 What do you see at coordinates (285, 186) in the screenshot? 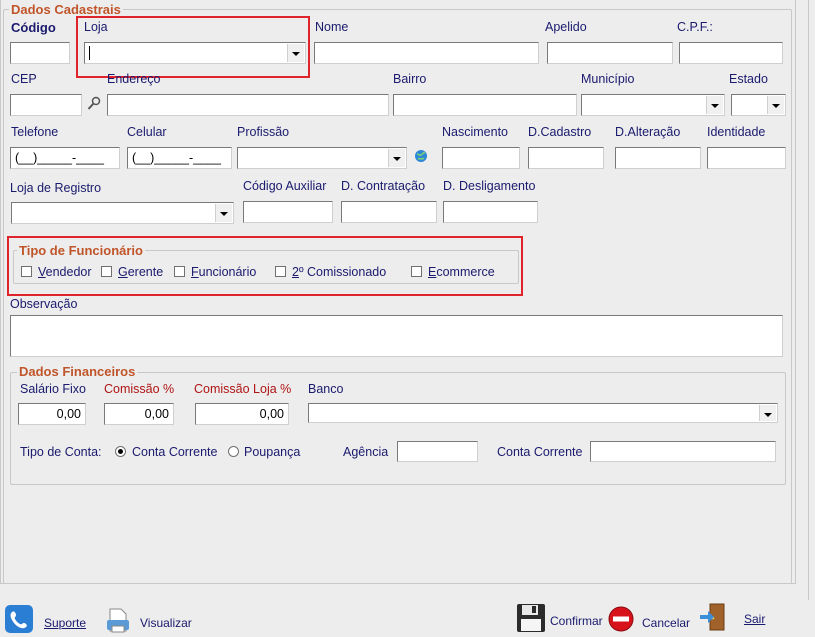
I see `codigo-auxiliar-label: Código Auxiliar` at bounding box center [285, 186].